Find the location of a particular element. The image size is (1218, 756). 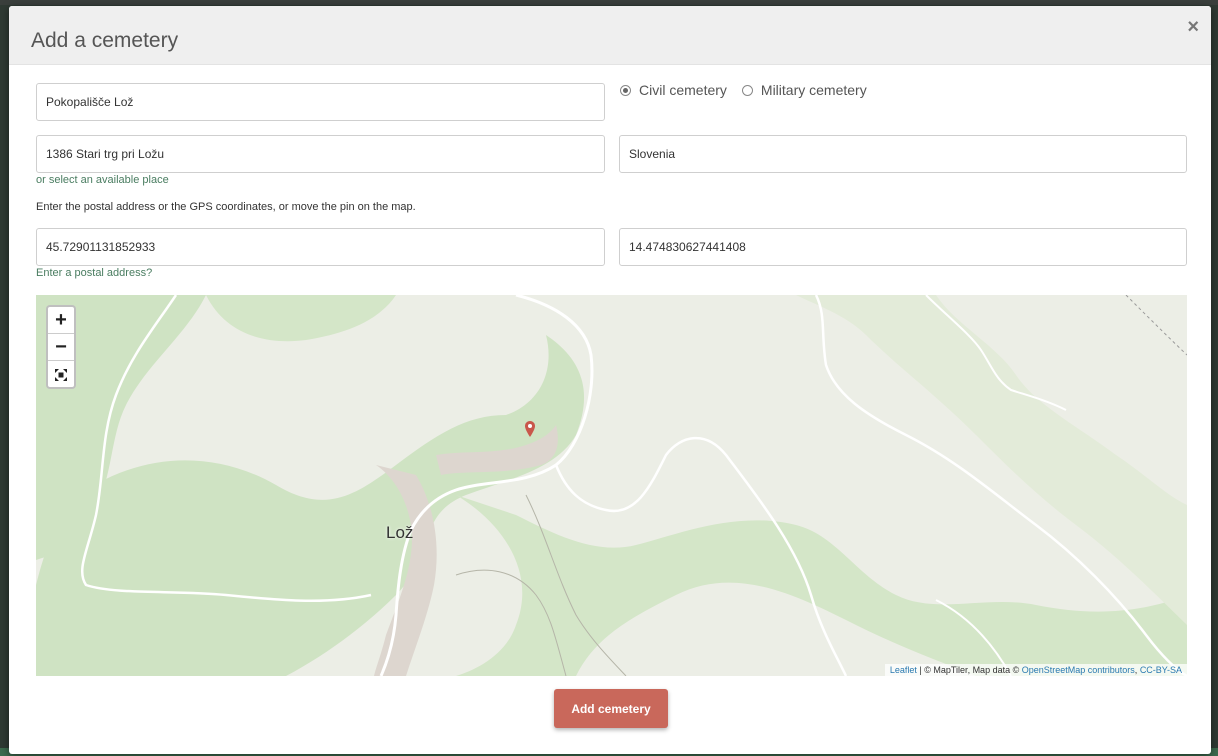

military-cemetery-label: Military cemetery is located at coordinates (813, 90).